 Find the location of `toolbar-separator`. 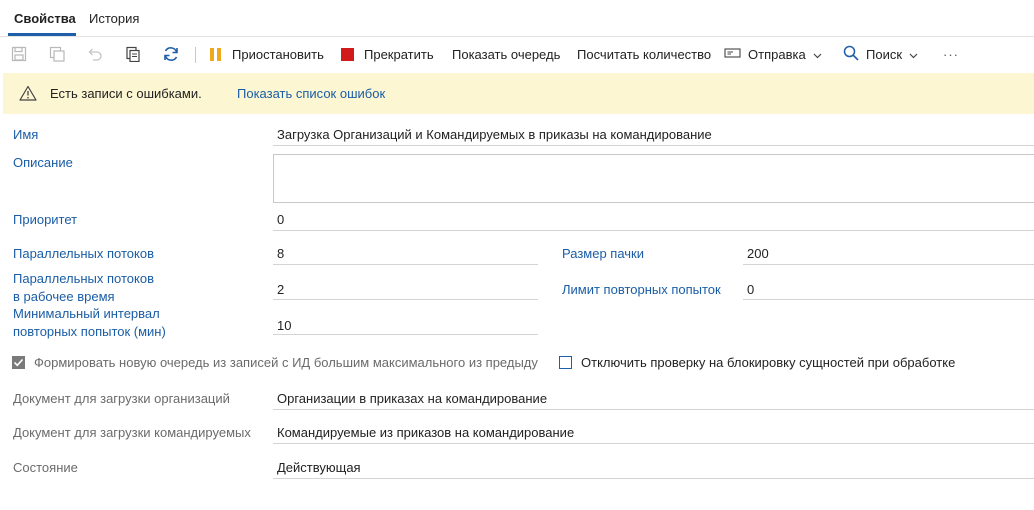

toolbar-separator is located at coordinates (195, 55).